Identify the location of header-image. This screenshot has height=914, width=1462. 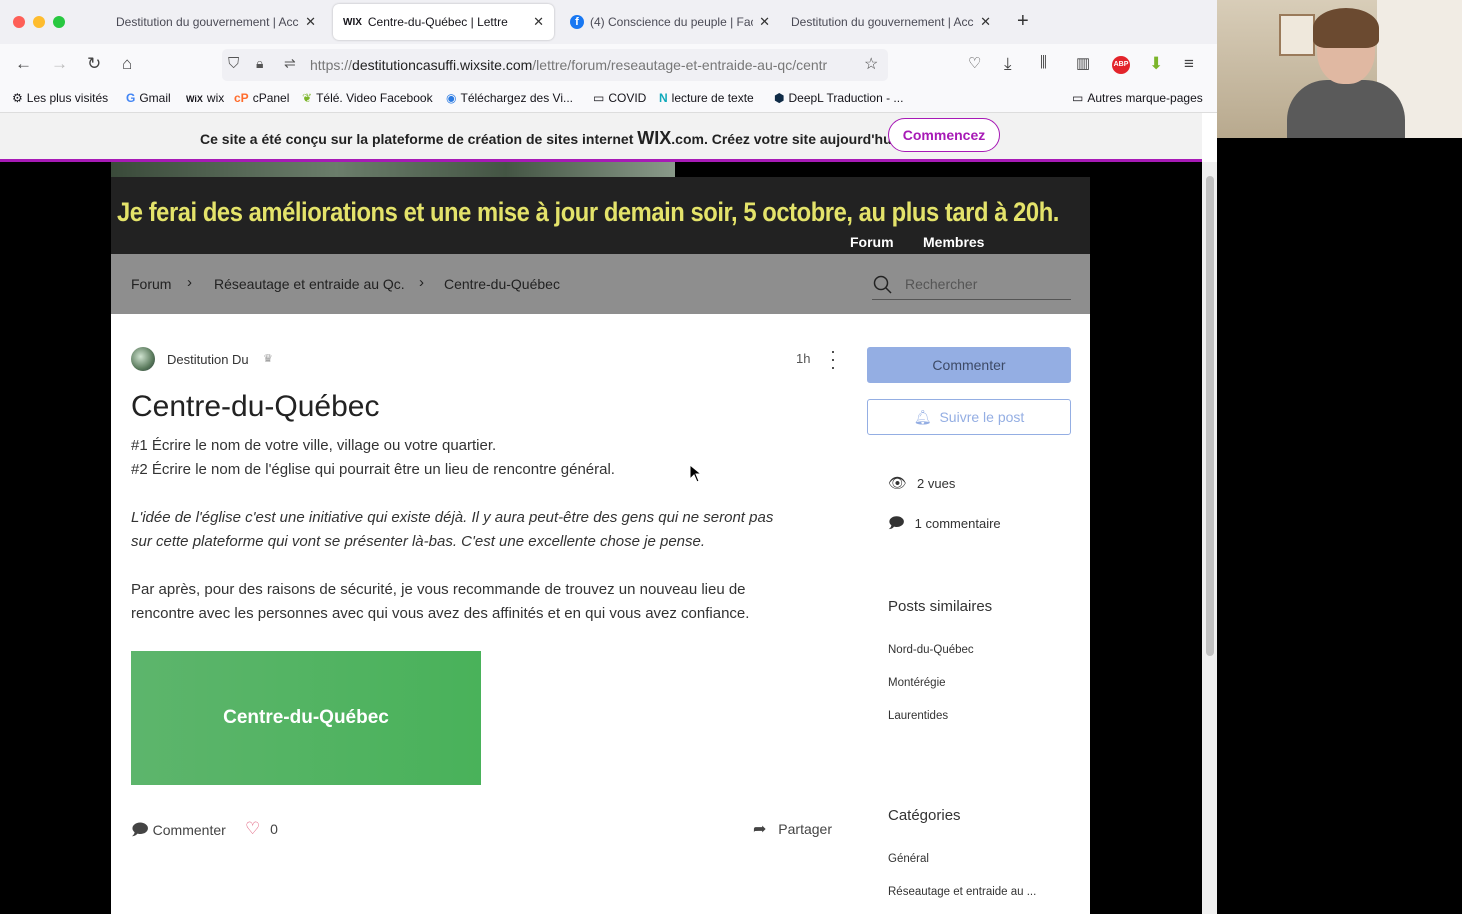
(393, 169).